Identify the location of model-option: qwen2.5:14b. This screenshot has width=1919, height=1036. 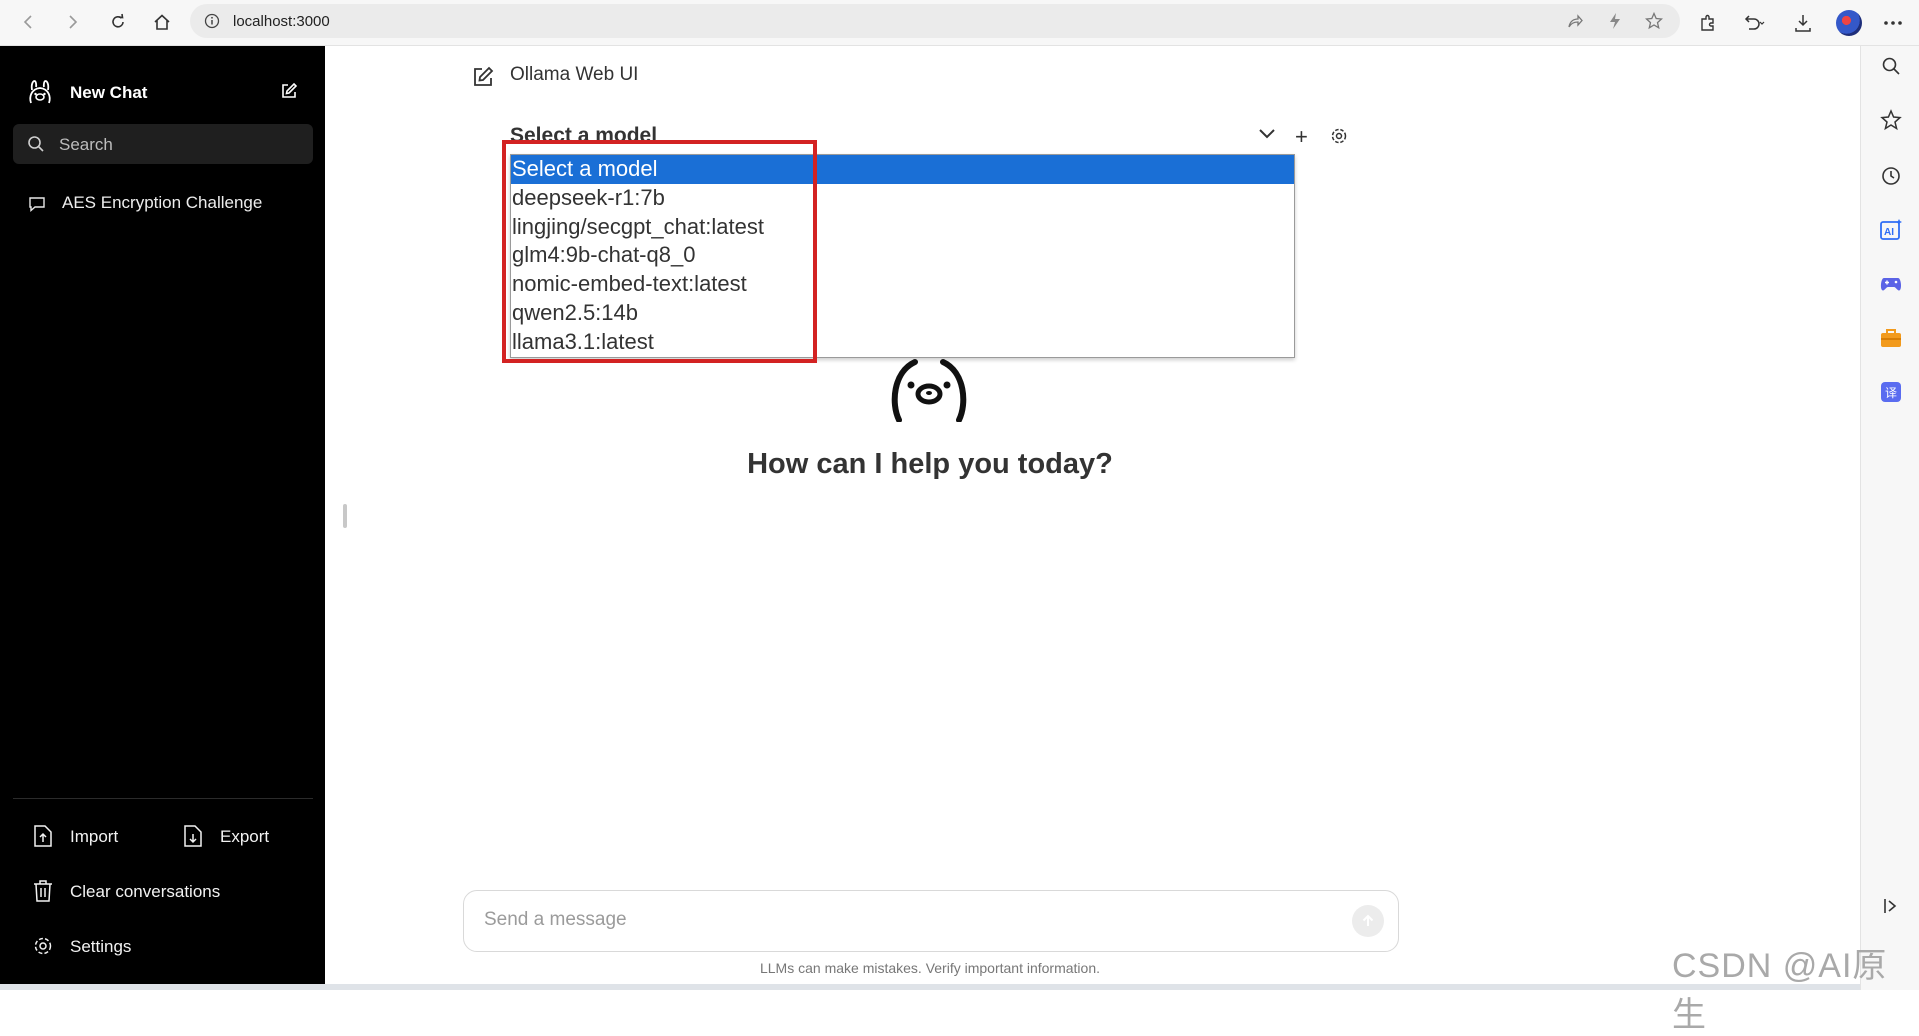
(902, 313).